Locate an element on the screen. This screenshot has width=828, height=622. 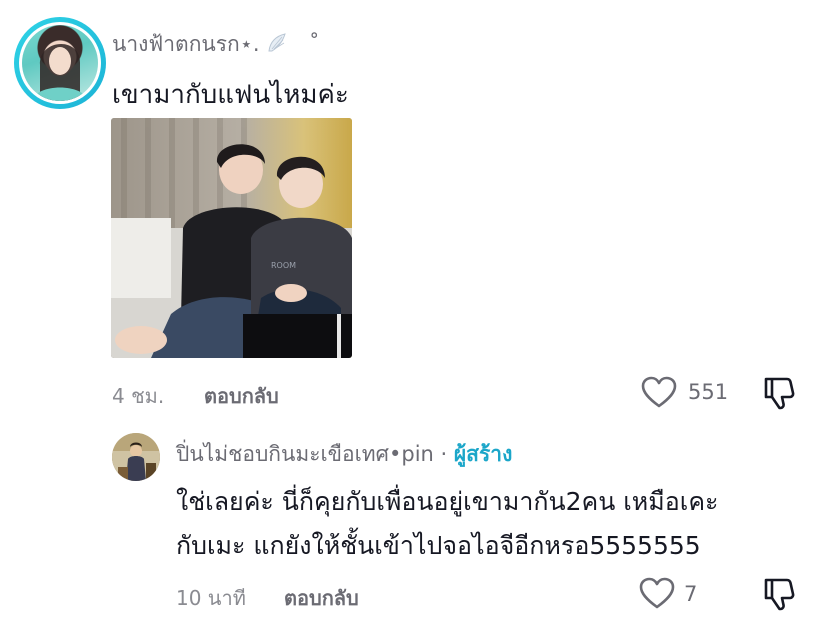
reply-timestamp: 10 นาที is located at coordinates (211, 598).